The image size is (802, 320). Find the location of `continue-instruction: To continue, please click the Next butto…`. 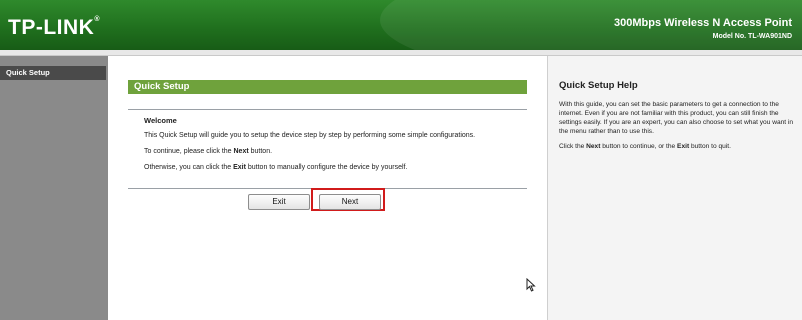

continue-instruction: To continue, please click the Next butto… is located at coordinates (208, 151).